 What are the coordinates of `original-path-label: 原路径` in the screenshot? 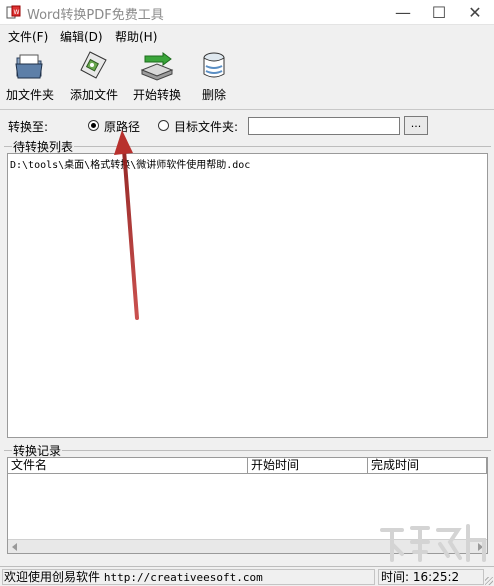 It's located at (122, 126).